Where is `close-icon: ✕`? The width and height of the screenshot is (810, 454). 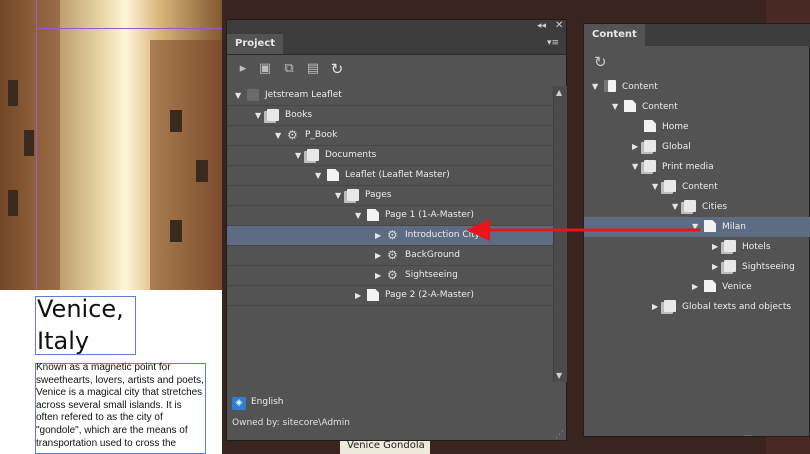 close-icon: ✕ is located at coordinates (559, 25).